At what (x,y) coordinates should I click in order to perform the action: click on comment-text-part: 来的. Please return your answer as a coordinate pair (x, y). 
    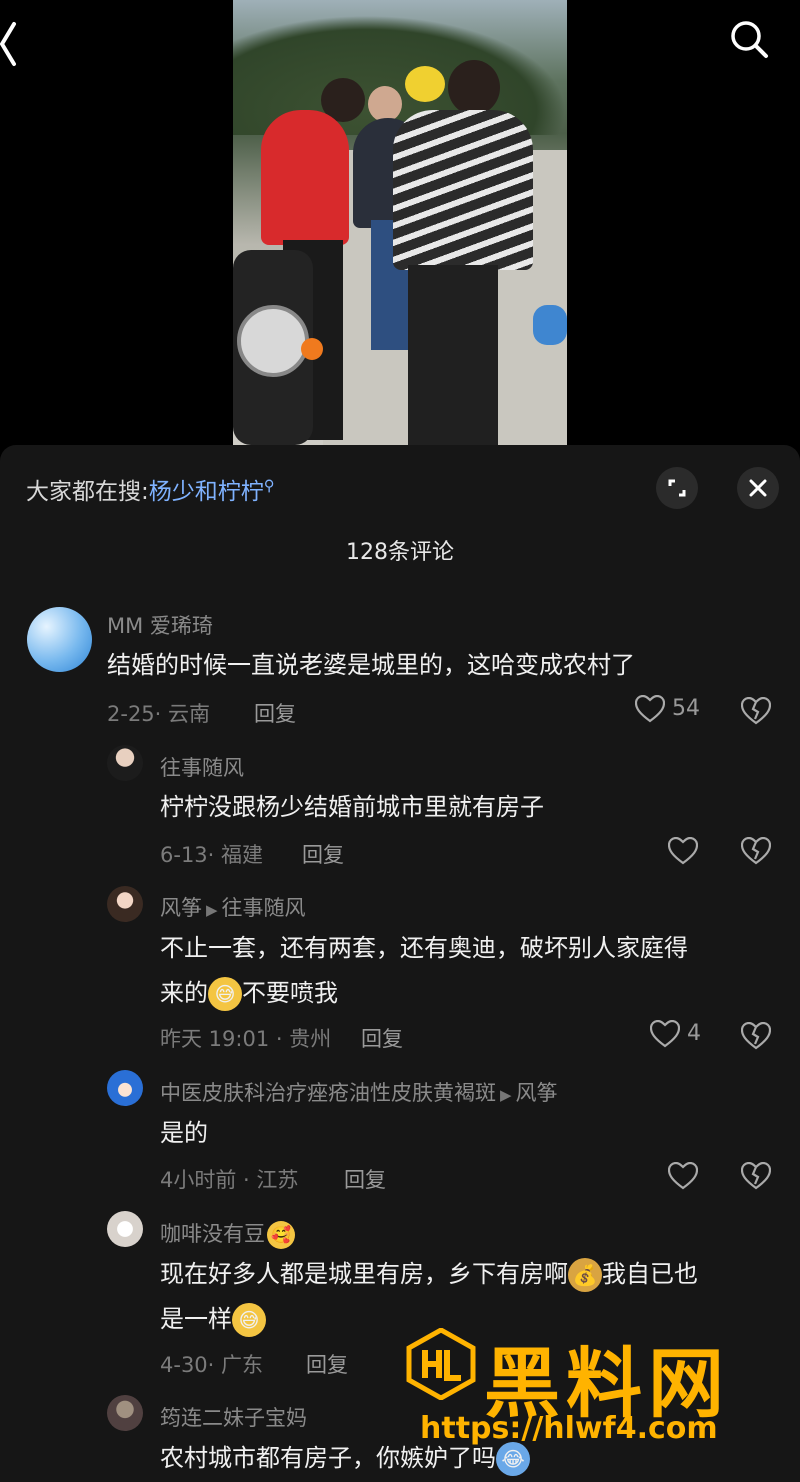
    Looking at the image, I should click on (184, 993).